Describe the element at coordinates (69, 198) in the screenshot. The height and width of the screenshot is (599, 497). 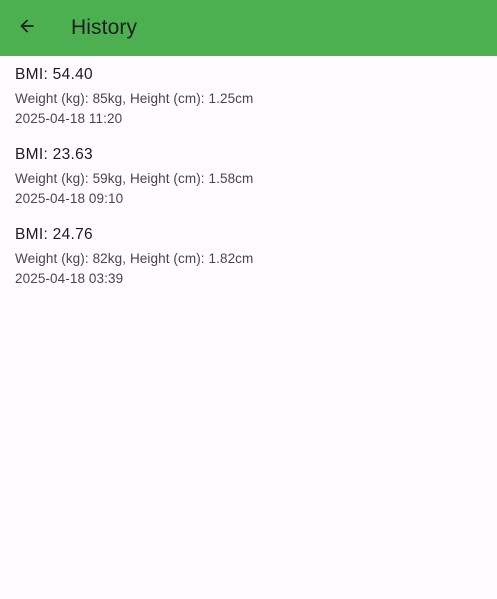
I see `record-timestamp: 2025-04-18 09:10` at that location.